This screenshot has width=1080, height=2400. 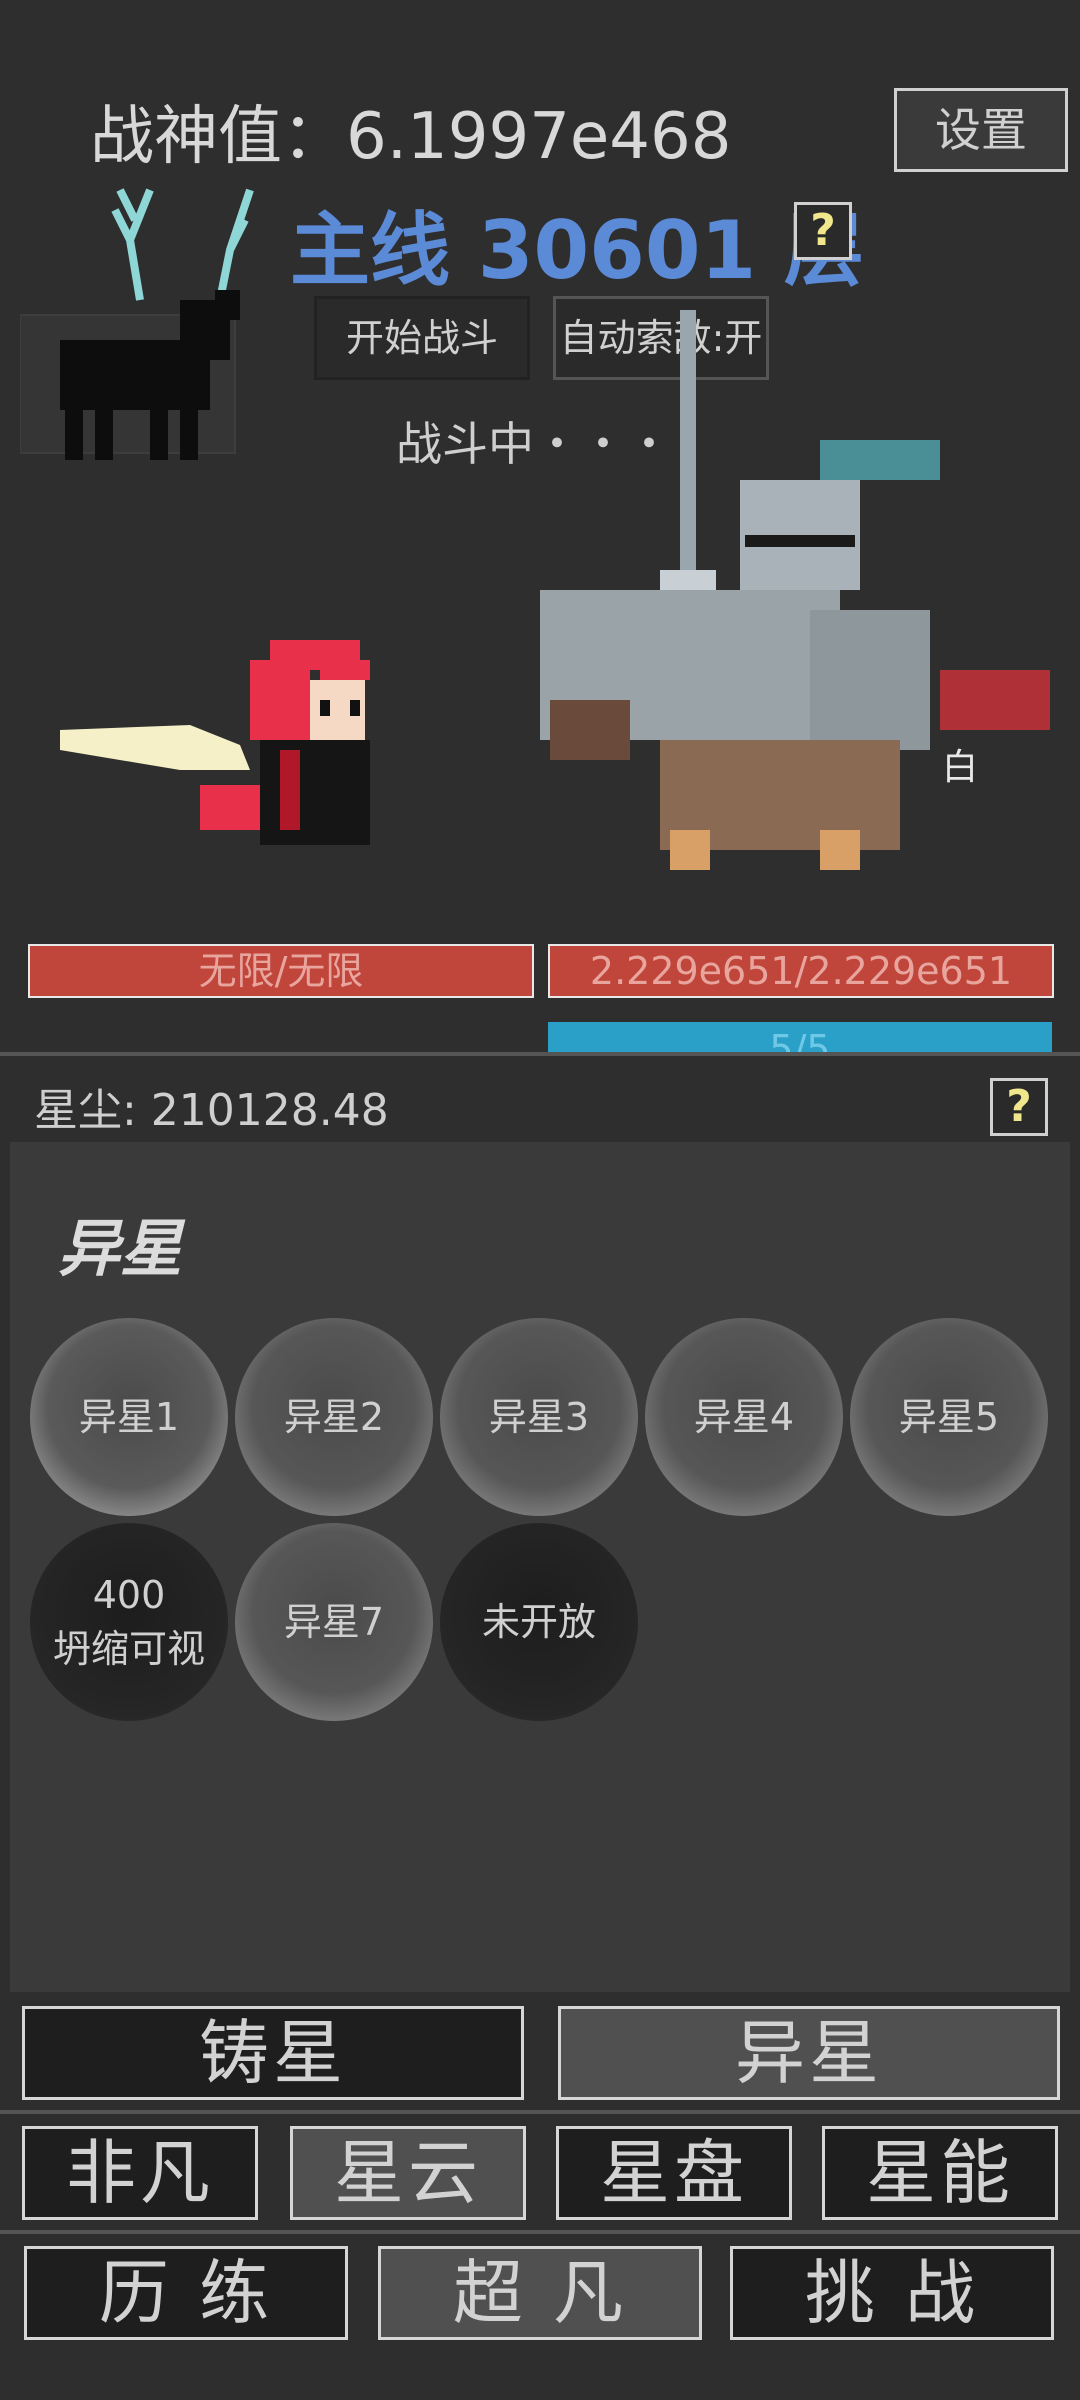 I want to click on enemy-hp-bar: 2.229e651/2.229e651, so click(x=801, y=971).